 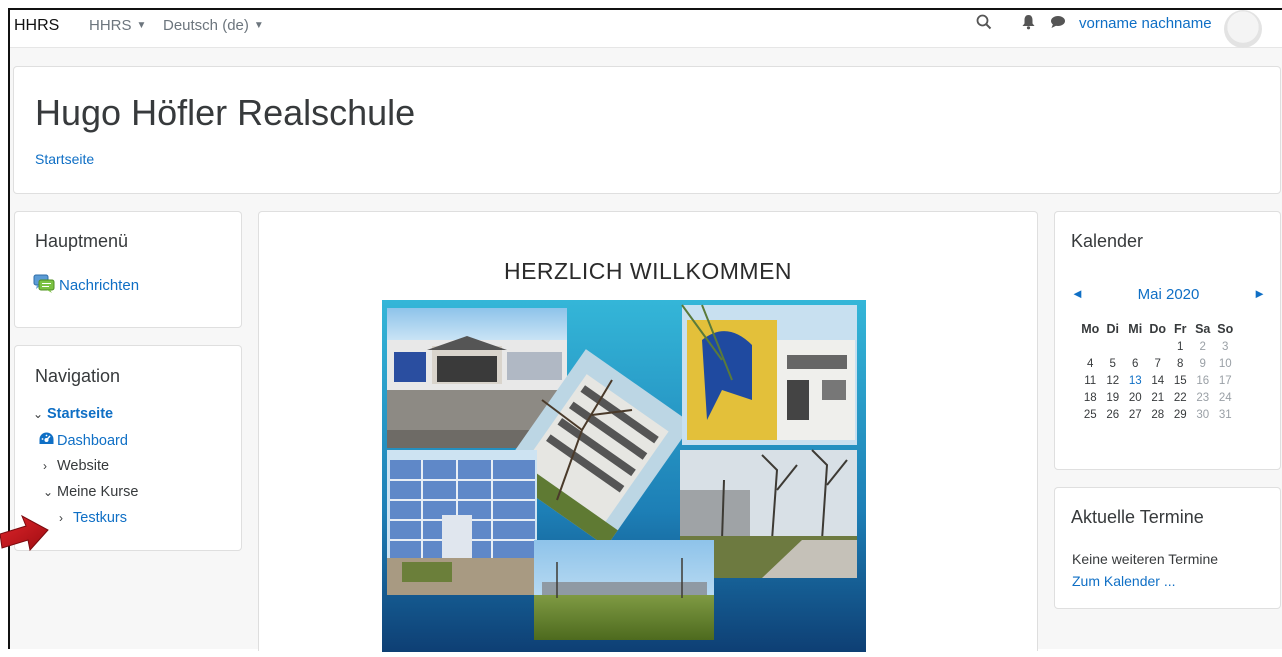 What do you see at coordinates (1113, 397) in the screenshot?
I see `calendar-day: 19` at bounding box center [1113, 397].